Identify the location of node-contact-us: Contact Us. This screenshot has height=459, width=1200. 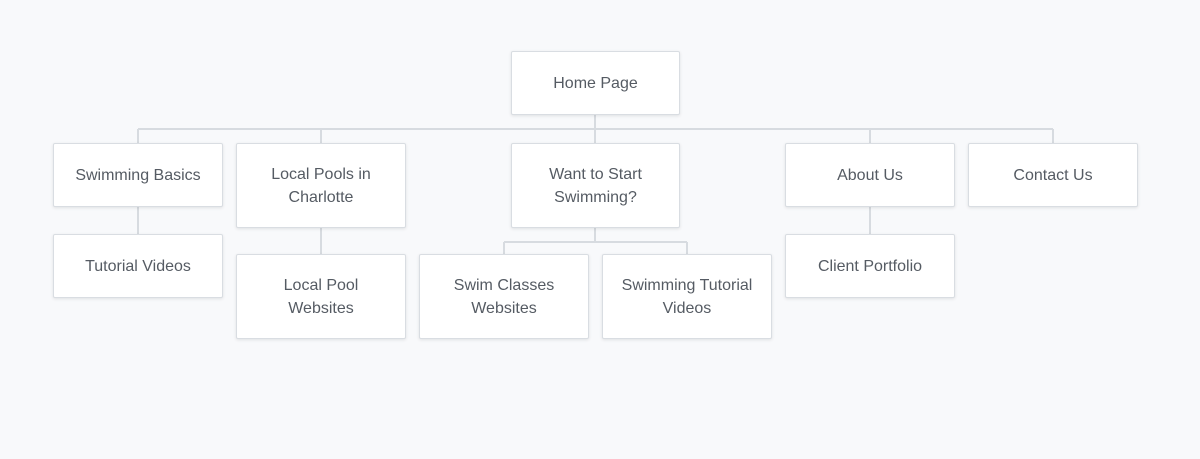
(1053, 175).